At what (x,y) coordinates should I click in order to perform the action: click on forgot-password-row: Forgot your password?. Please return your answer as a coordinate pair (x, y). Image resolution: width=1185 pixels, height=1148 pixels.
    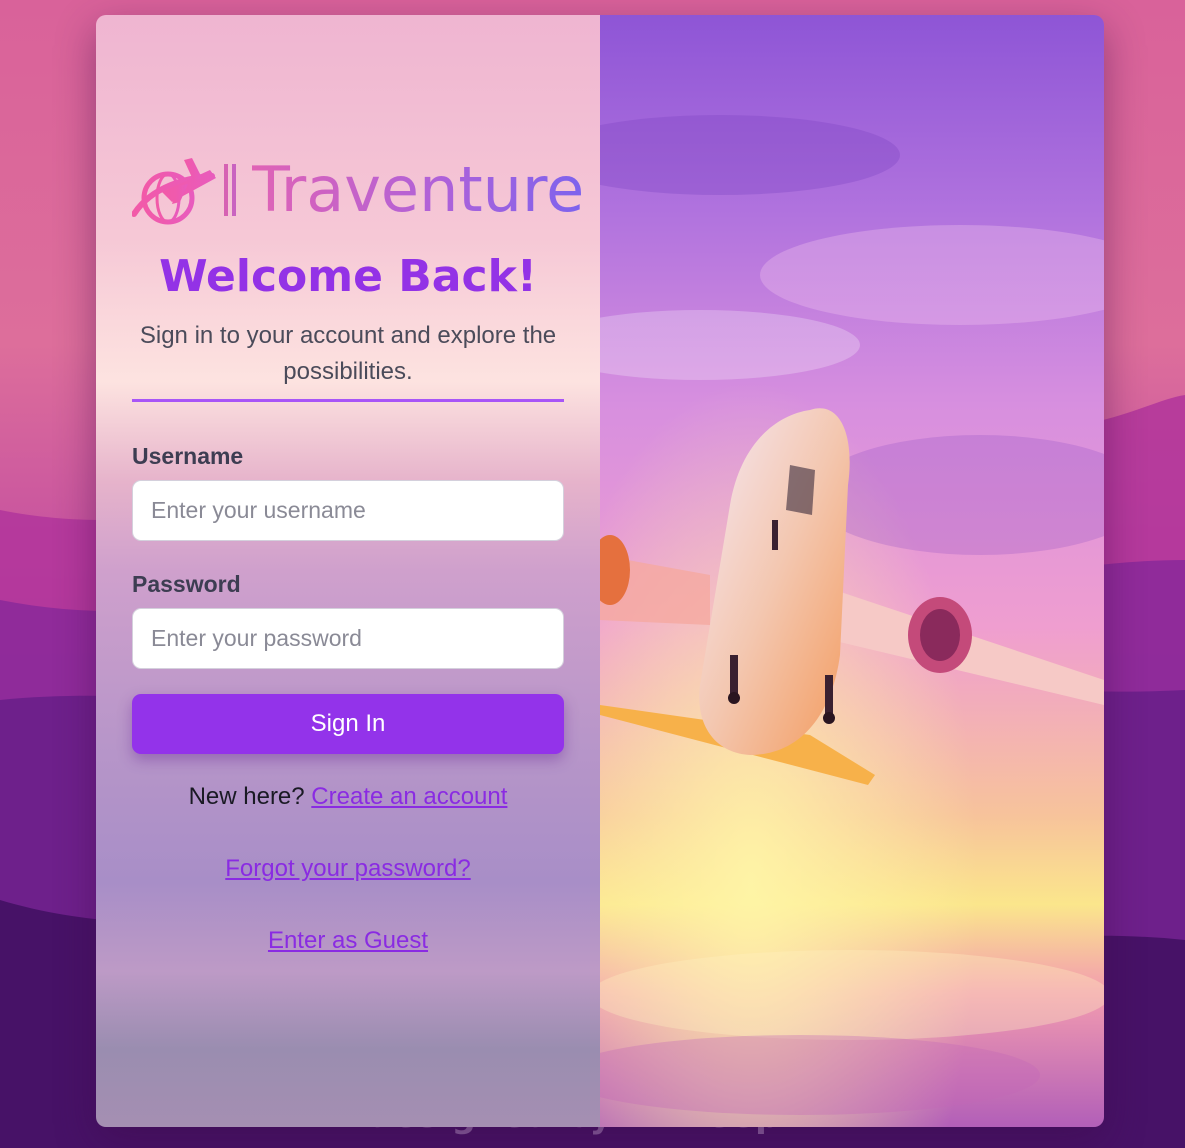
    Looking at the image, I should click on (348, 869).